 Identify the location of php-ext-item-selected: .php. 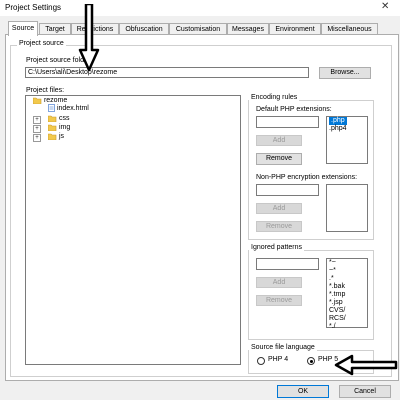
(338, 121).